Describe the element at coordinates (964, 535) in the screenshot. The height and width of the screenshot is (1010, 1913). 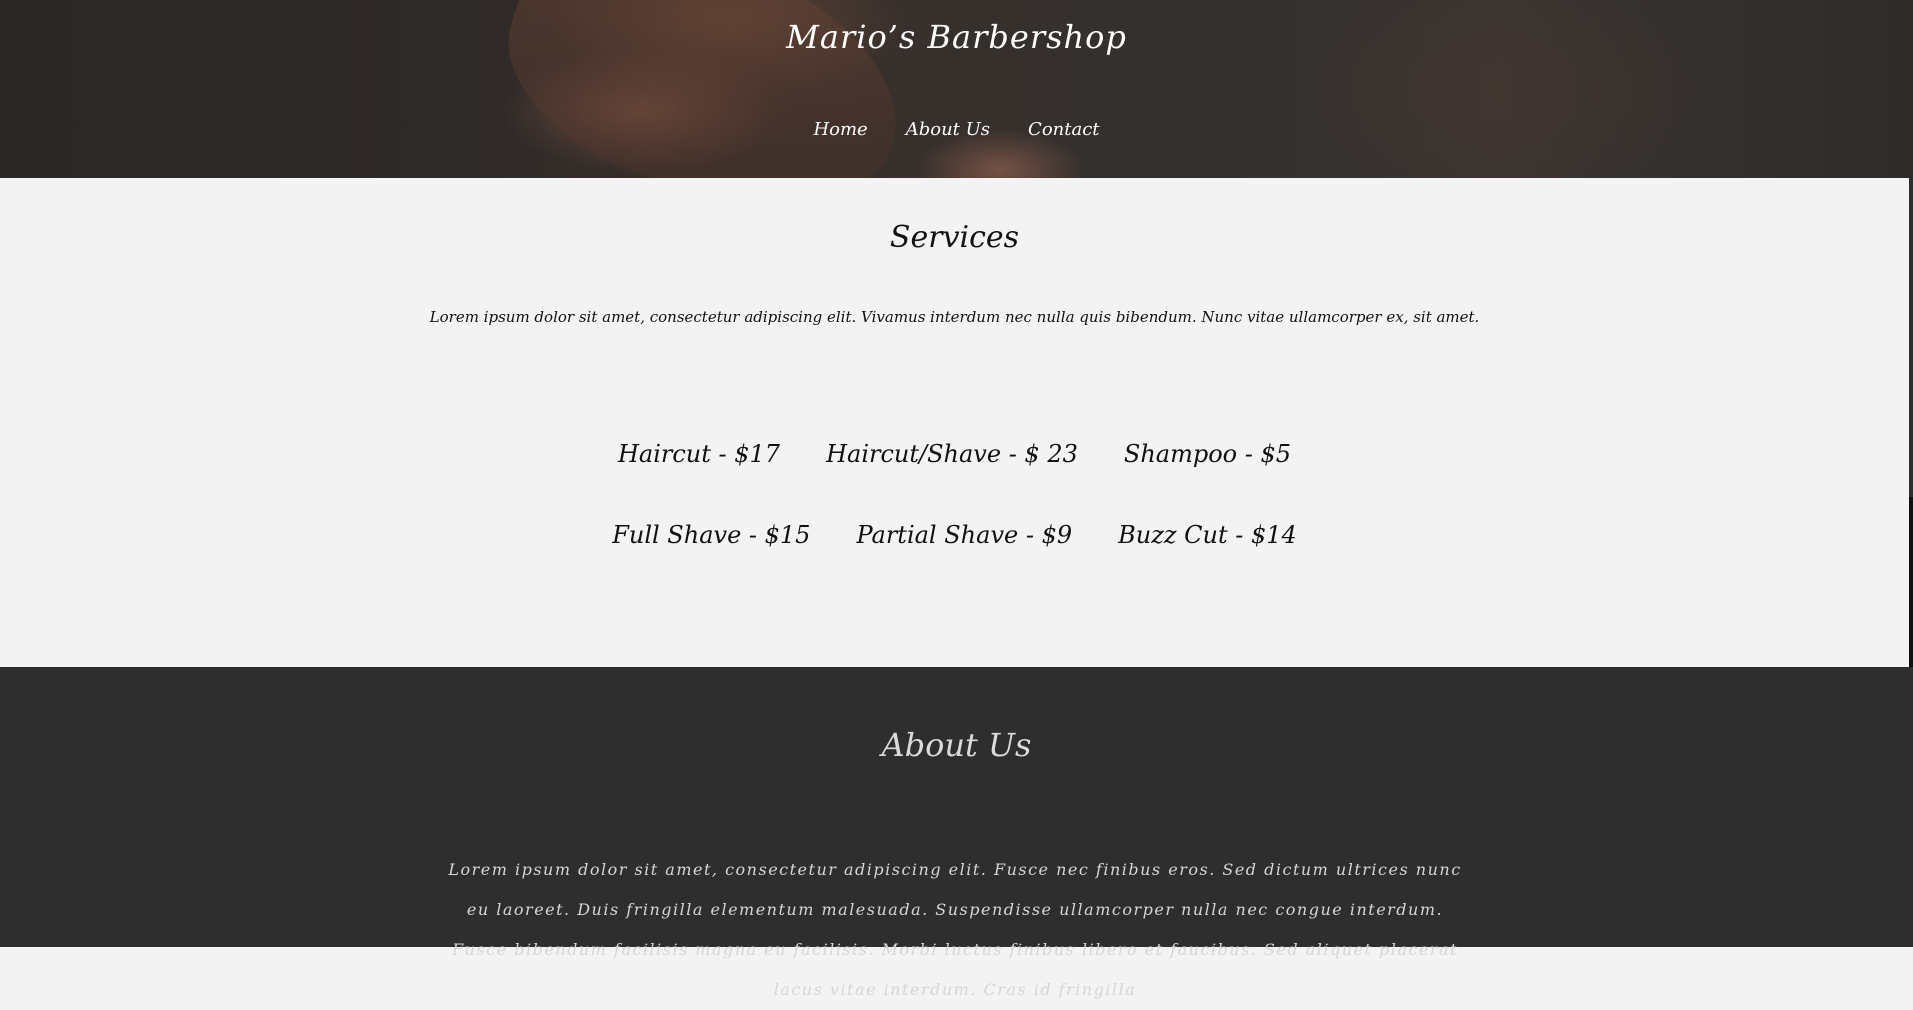
I see `price-item: Partial Shave - $9` at that location.